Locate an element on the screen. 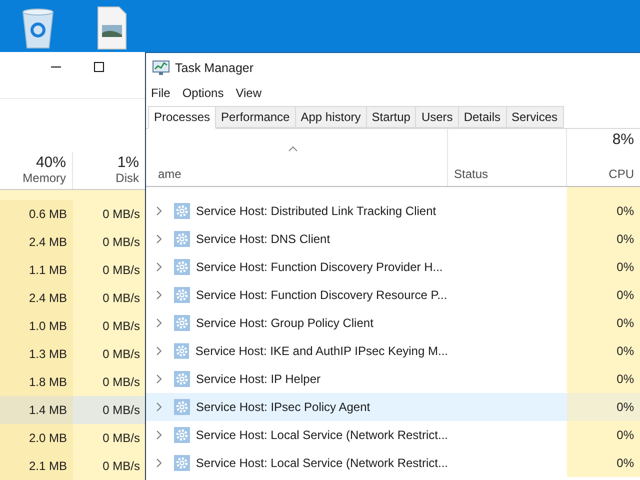 The height and width of the screenshot is (480, 640). menu-item: View is located at coordinates (249, 93).